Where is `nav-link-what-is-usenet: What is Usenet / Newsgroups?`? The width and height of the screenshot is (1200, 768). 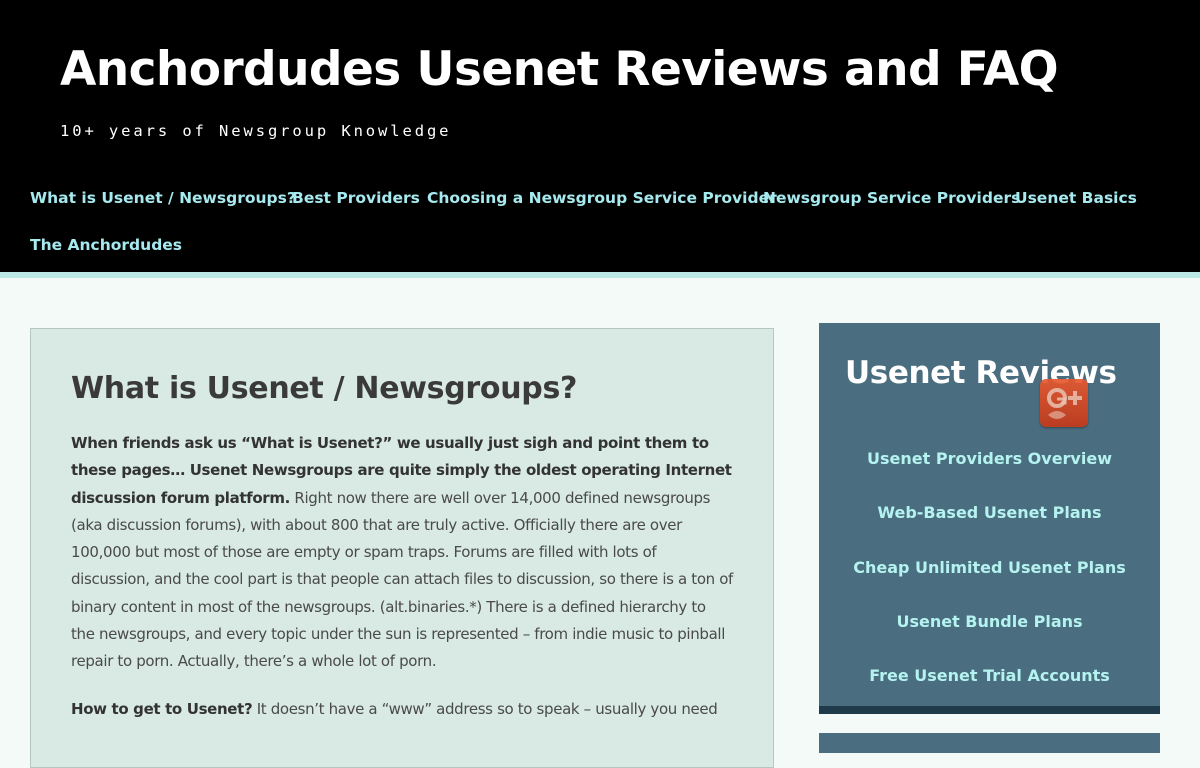
nav-link-what-is-usenet: What is Usenet / Newsgroups? is located at coordinates (163, 198).